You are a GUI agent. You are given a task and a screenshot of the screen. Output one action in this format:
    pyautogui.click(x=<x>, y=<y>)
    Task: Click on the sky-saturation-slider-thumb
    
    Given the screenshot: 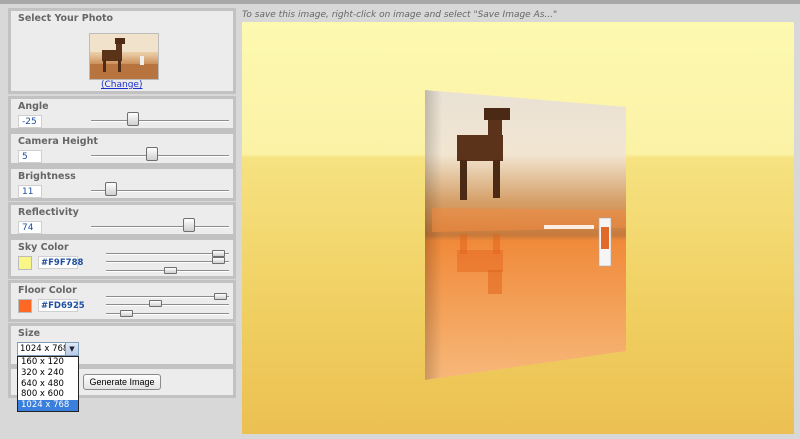 What is the action you would take?
    pyautogui.click(x=218, y=260)
    